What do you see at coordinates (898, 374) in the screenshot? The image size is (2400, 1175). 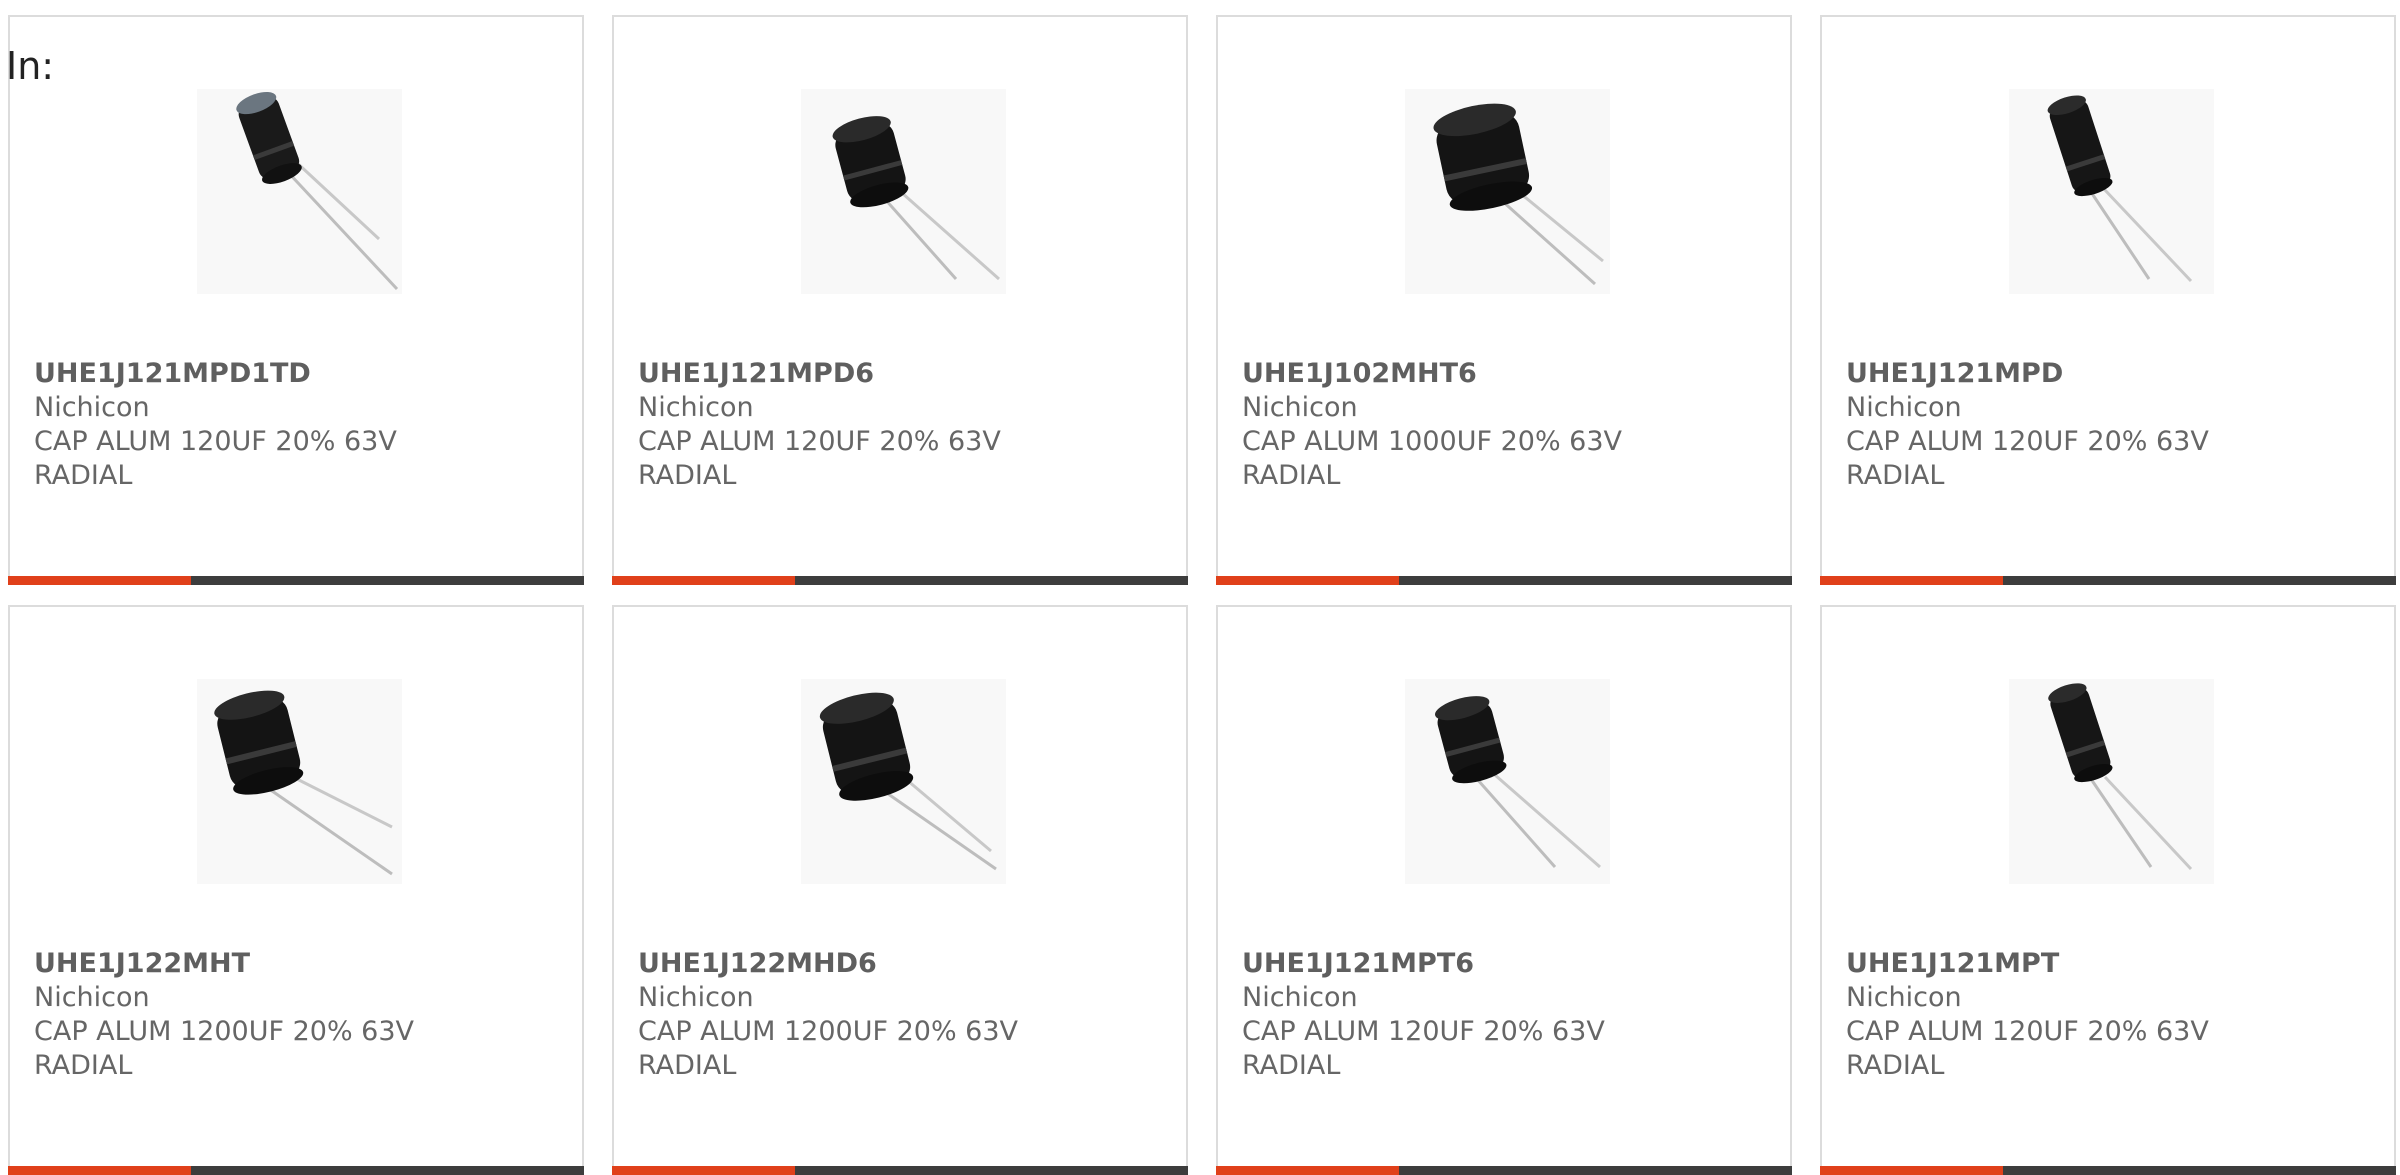 I see `part-number: UHE1J121MPD6` at bounding box center [898, 374].